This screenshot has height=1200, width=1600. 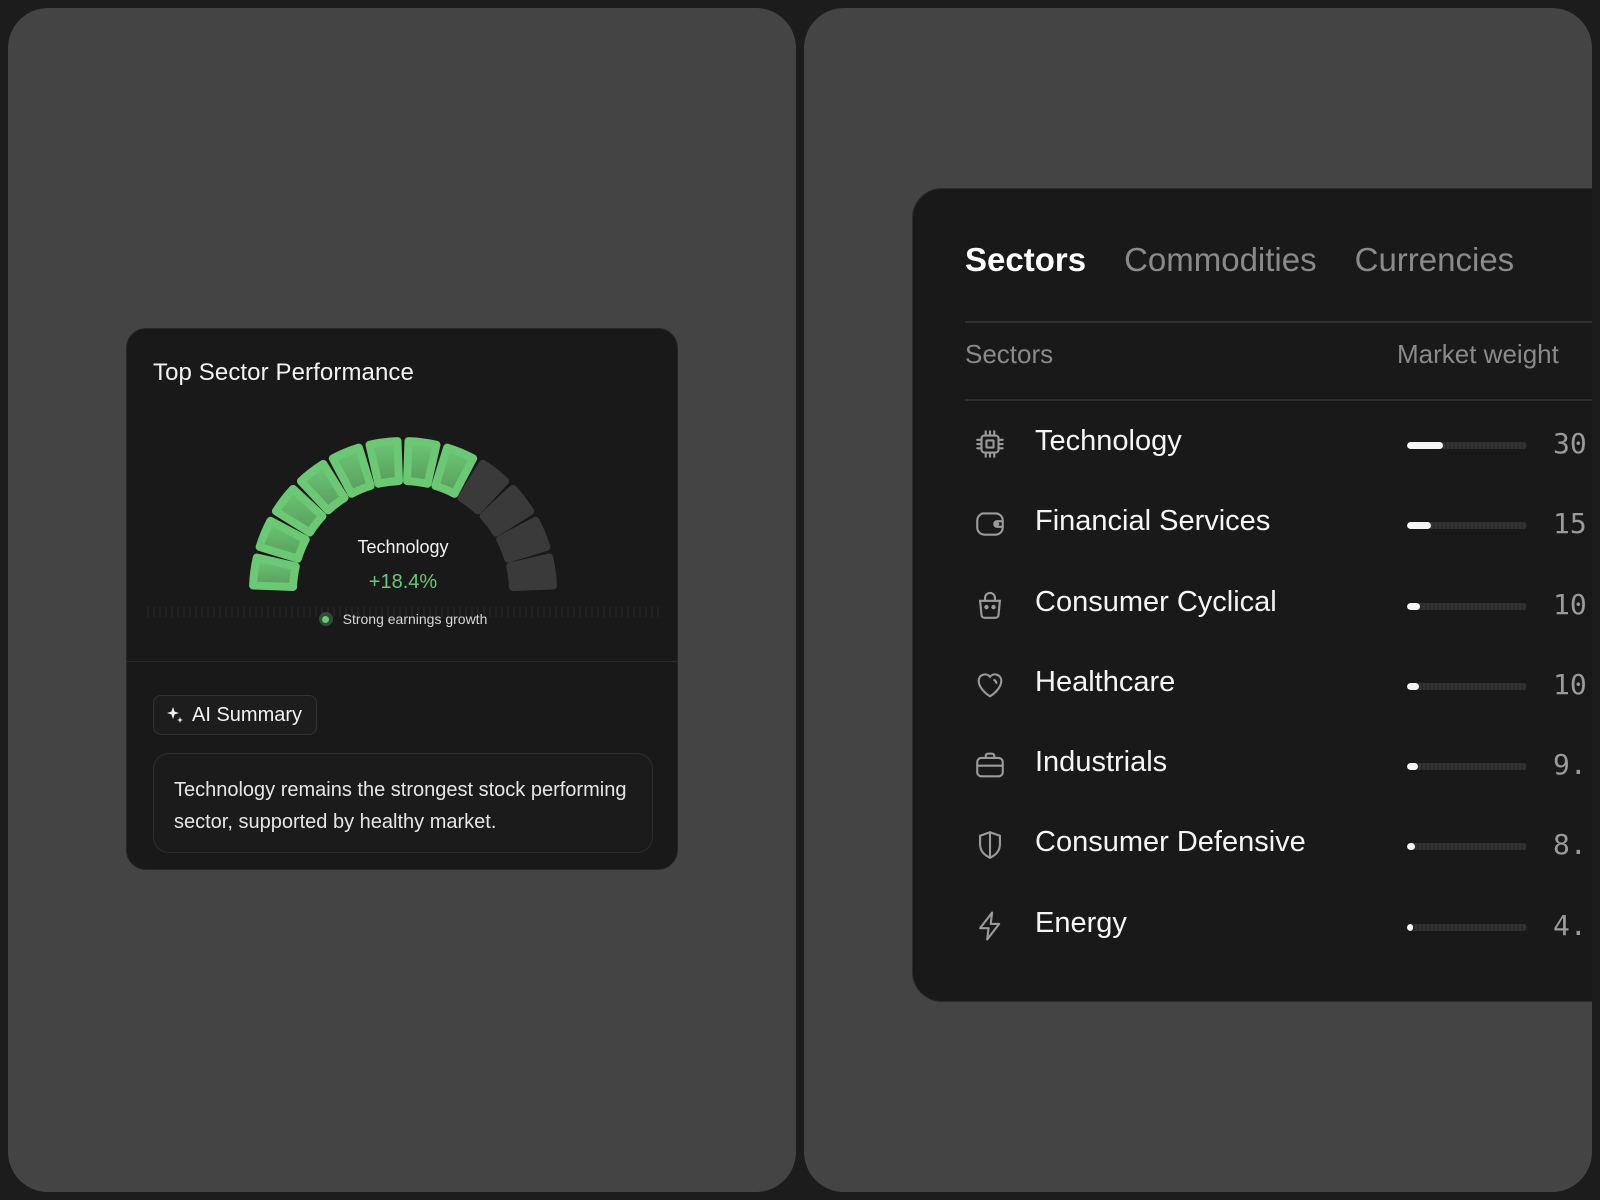 I want to click on weight-value: 4., so click(x=1570, y=925).